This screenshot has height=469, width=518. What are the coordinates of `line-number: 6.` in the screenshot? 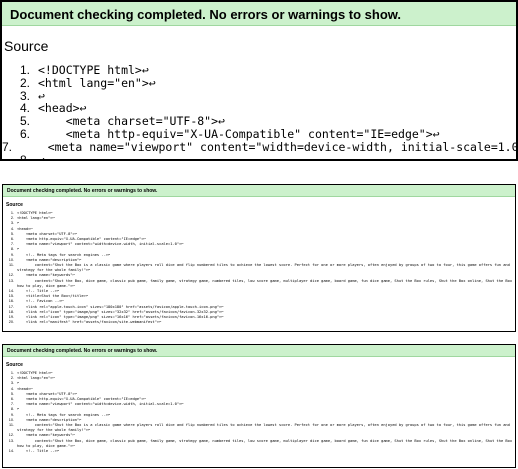 It's located at (24, 133).